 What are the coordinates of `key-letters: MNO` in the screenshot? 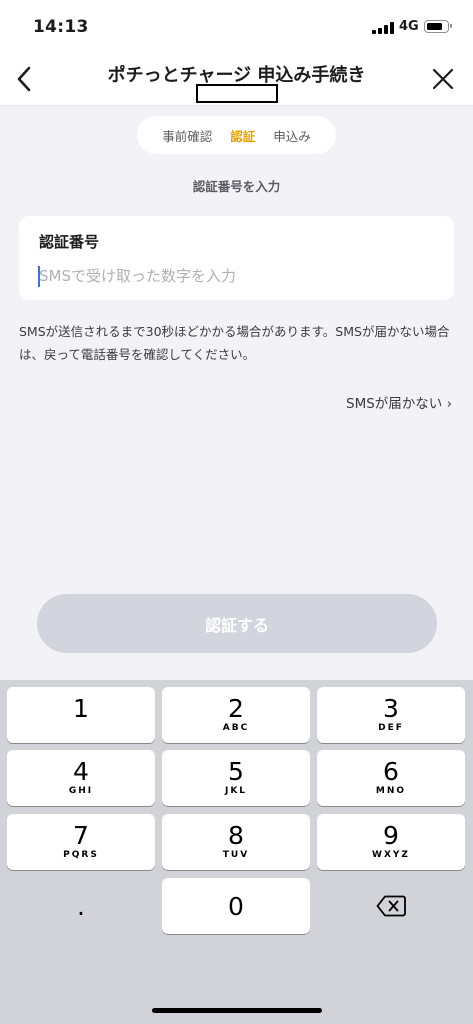 It's located at (391, 791).